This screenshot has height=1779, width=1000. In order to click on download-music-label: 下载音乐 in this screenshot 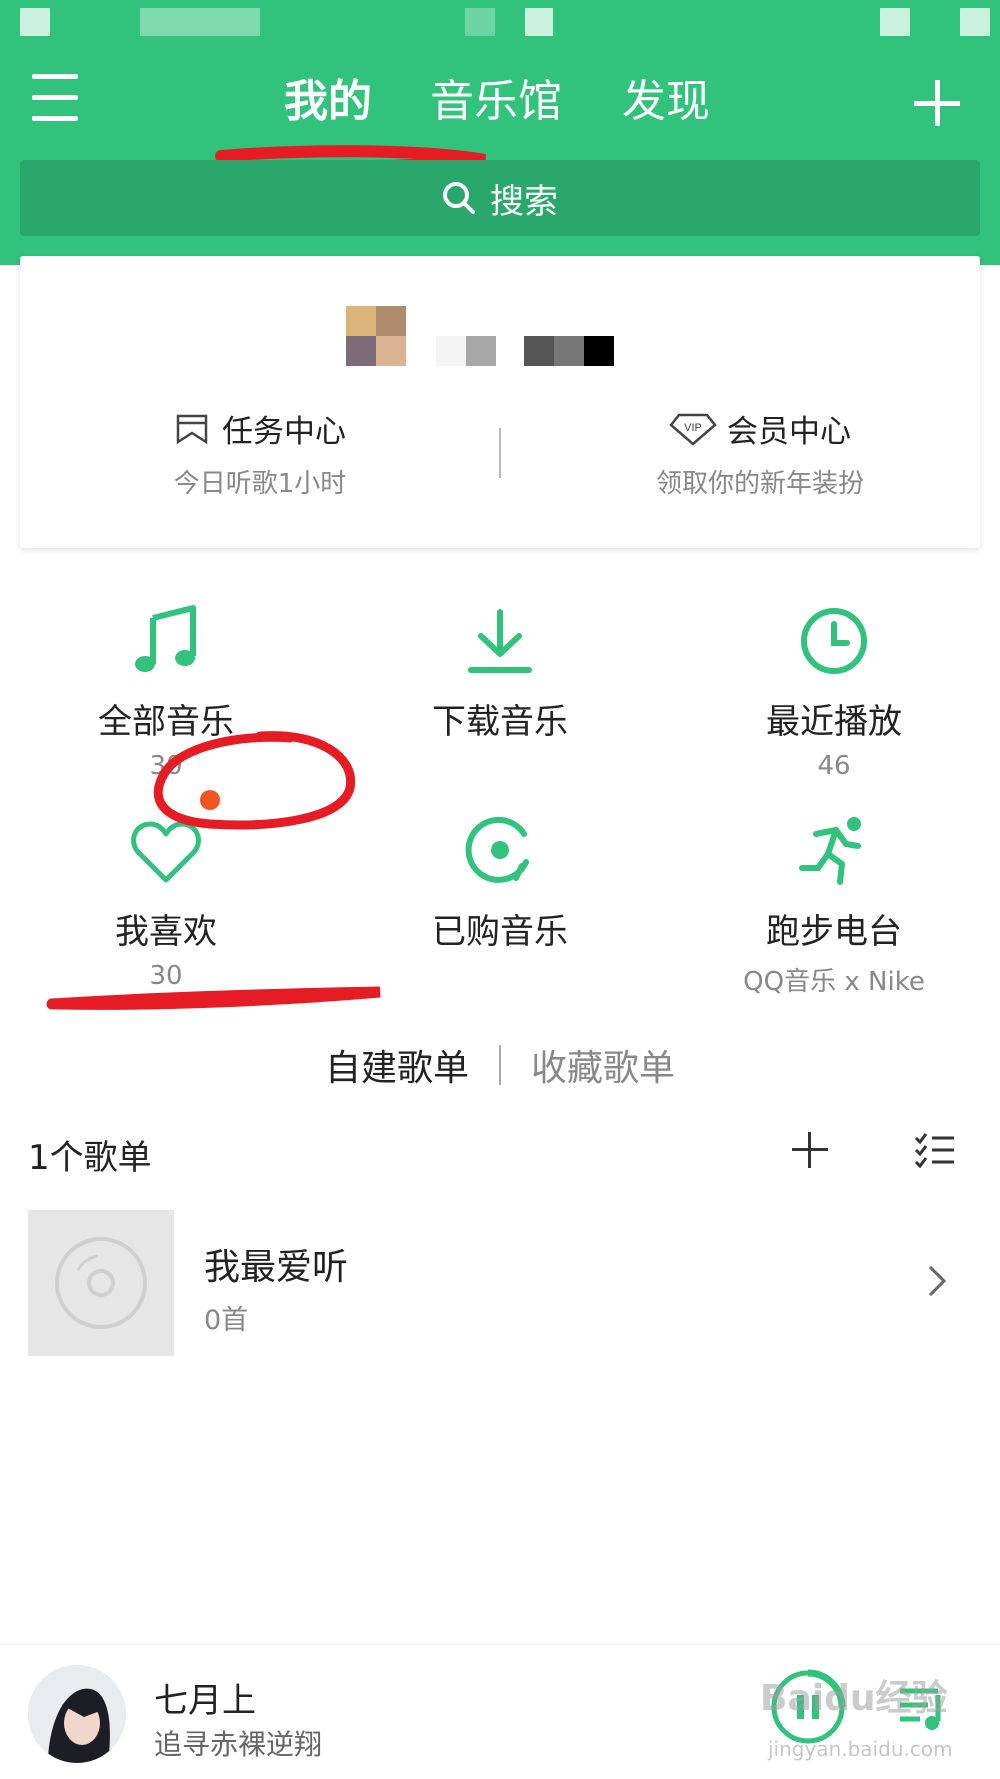, I will do `click(500, 722)`.